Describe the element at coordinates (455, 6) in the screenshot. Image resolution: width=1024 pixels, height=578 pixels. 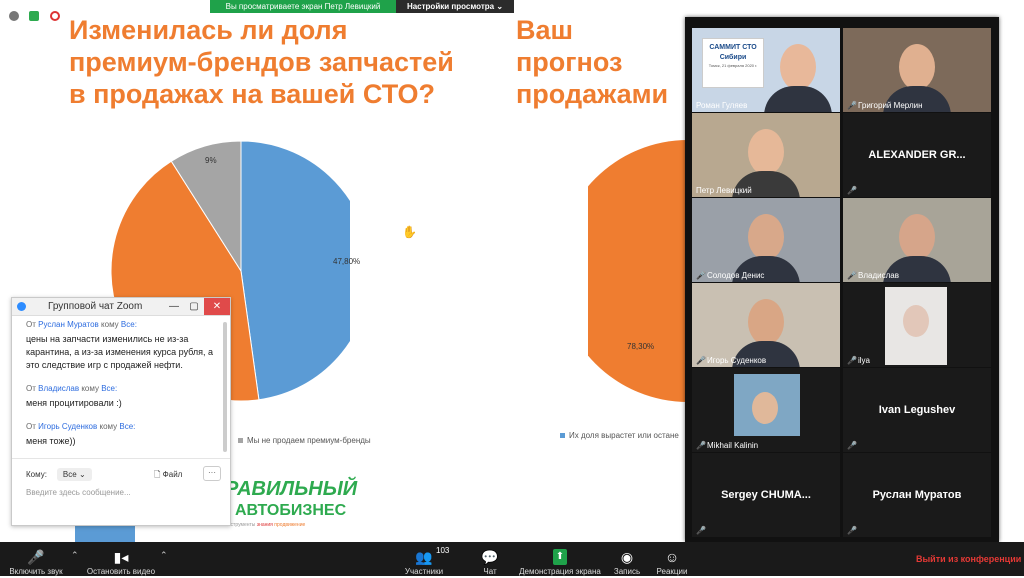
I see `view-options-button: Настройки просмотра ⌄` at that location.